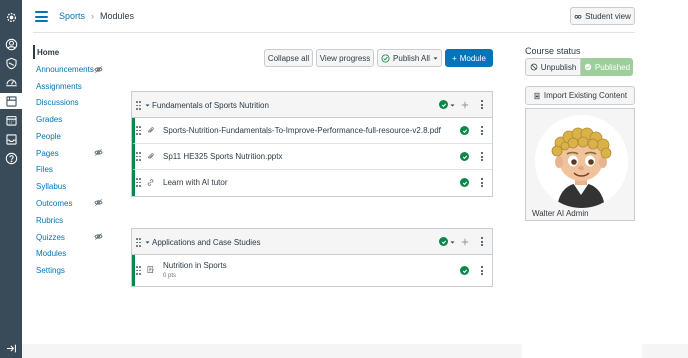  Describe the element at coordinates (435, 58) in the screenshot. I see `caret-down-icon` at that location.